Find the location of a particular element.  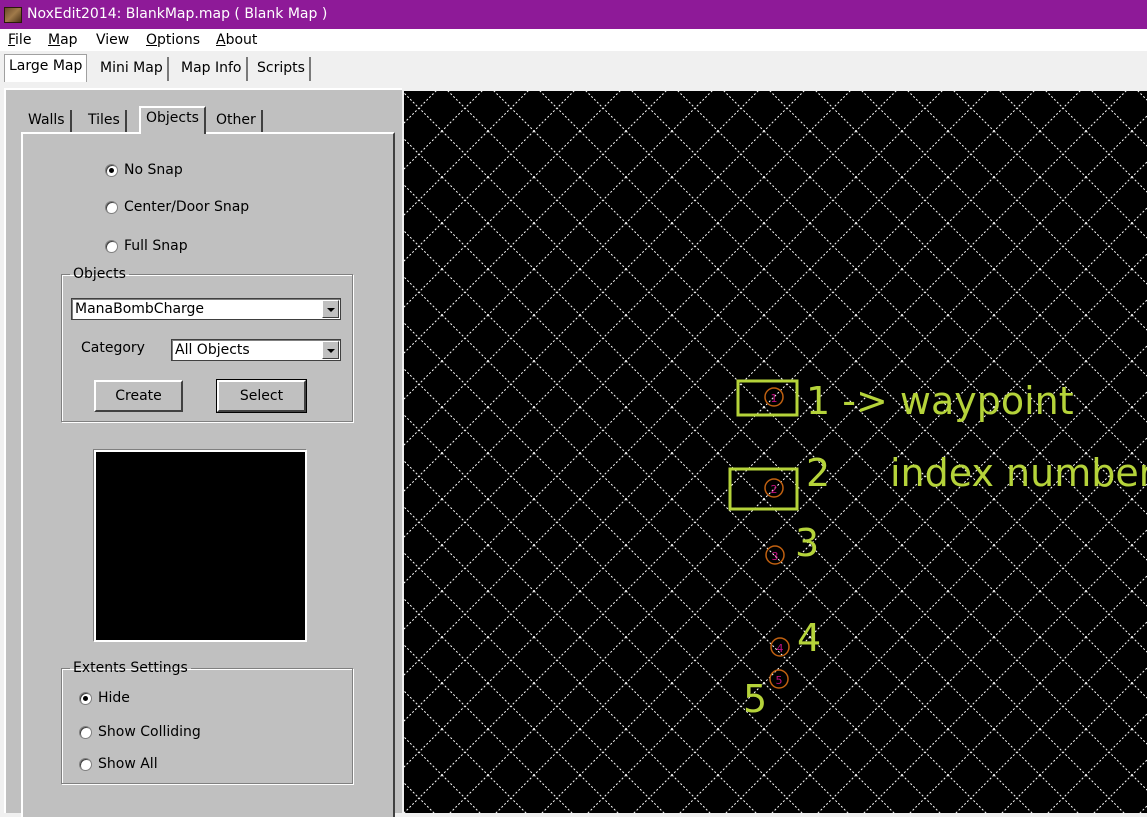

tab-large-map: Large Map is located at coordinates (46, 68).